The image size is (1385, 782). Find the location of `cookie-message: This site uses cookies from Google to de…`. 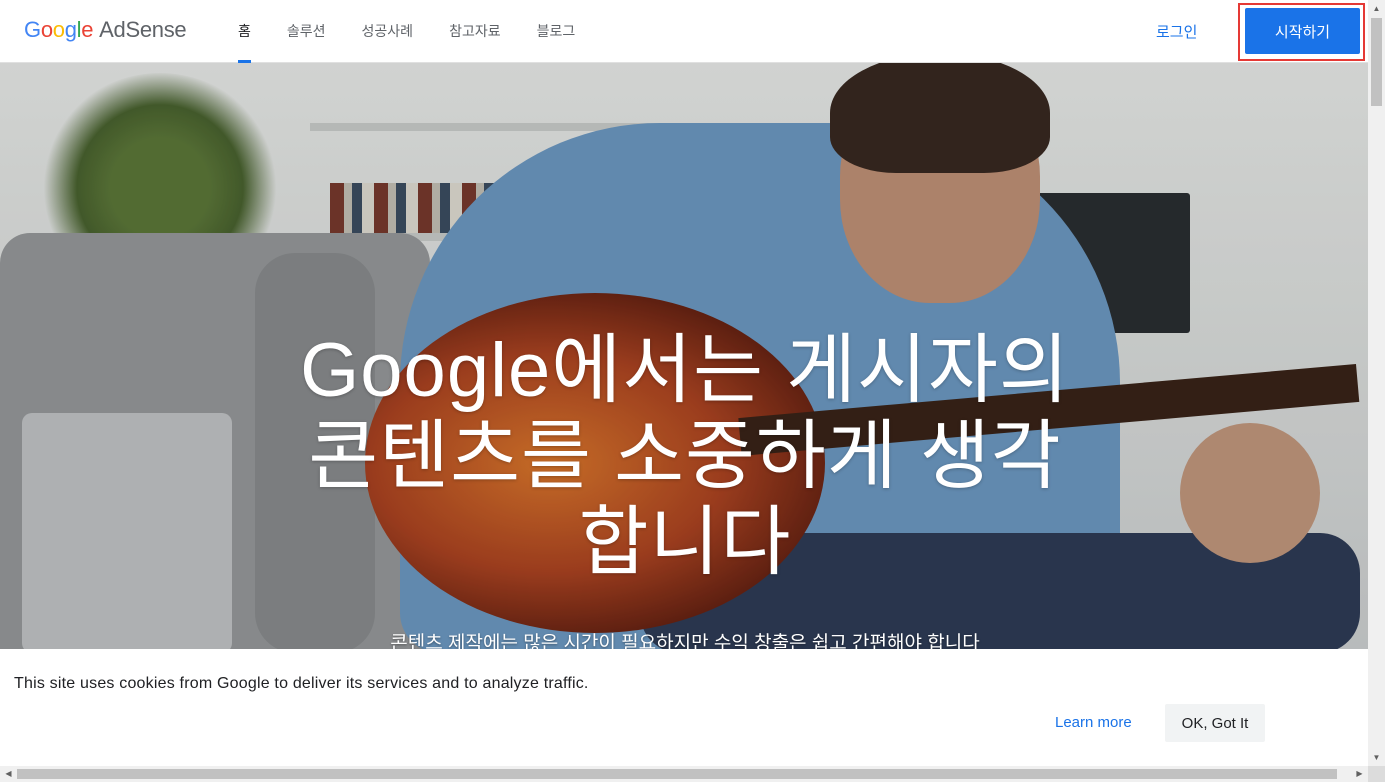

cookie-message: This site uses cookies from Google to de… is located at coordinates (301, 683).